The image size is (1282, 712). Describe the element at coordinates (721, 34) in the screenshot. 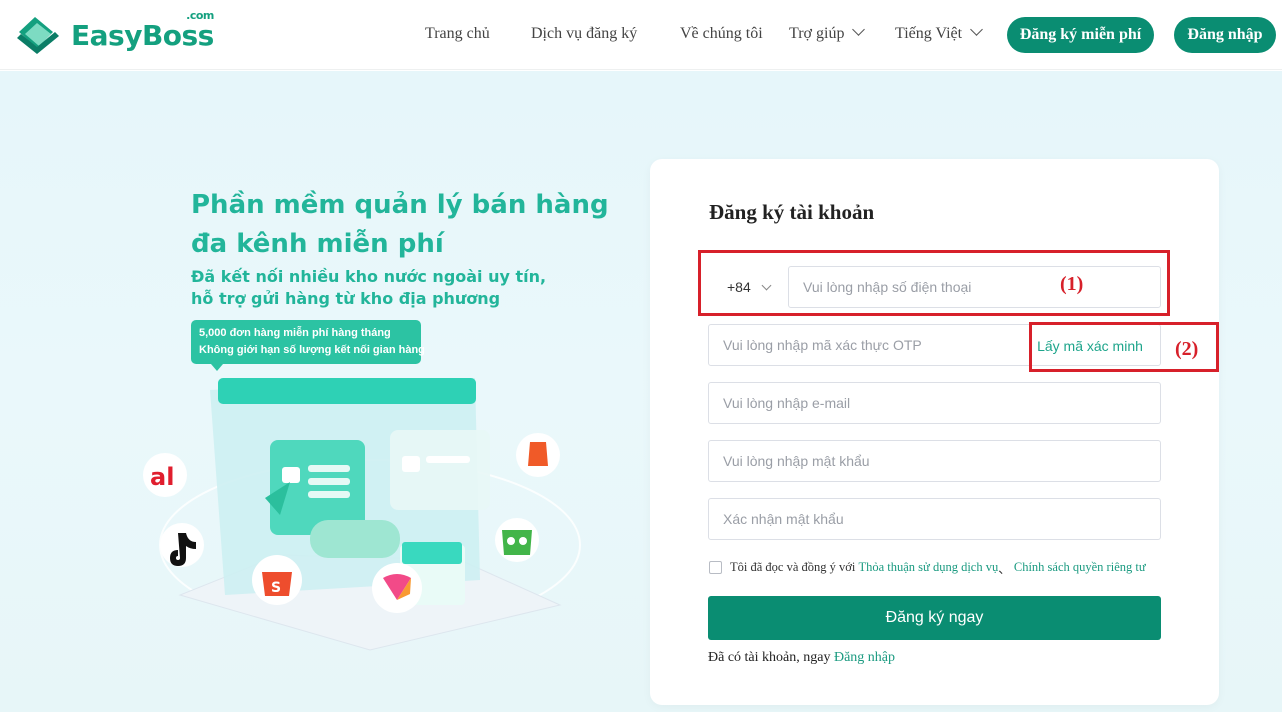

I see `nav-about: Về chúng tôi` at that location.